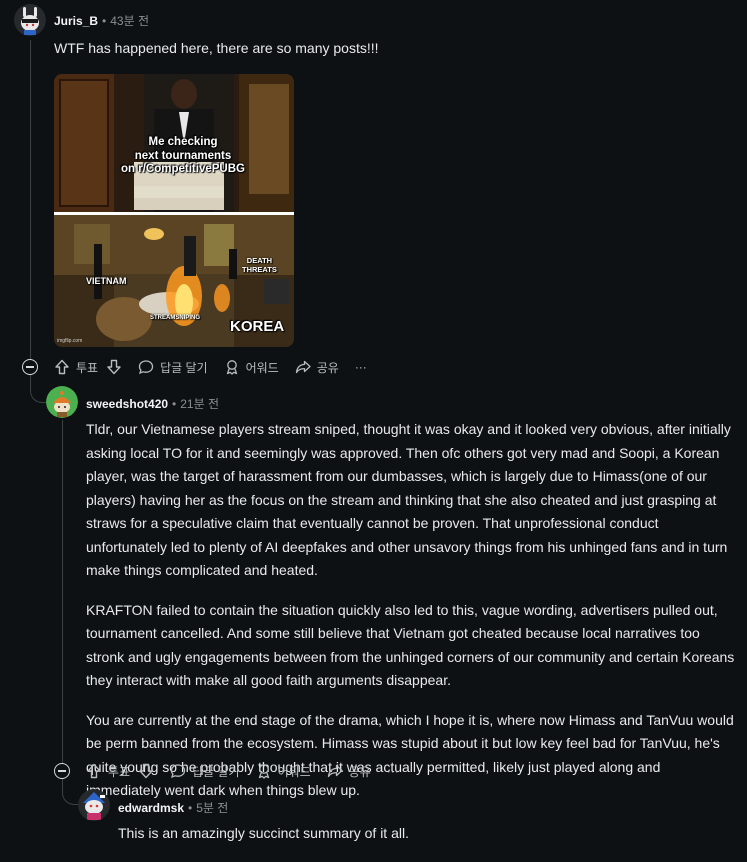  I want to click on avatar-juris-b, so click(30, 20).